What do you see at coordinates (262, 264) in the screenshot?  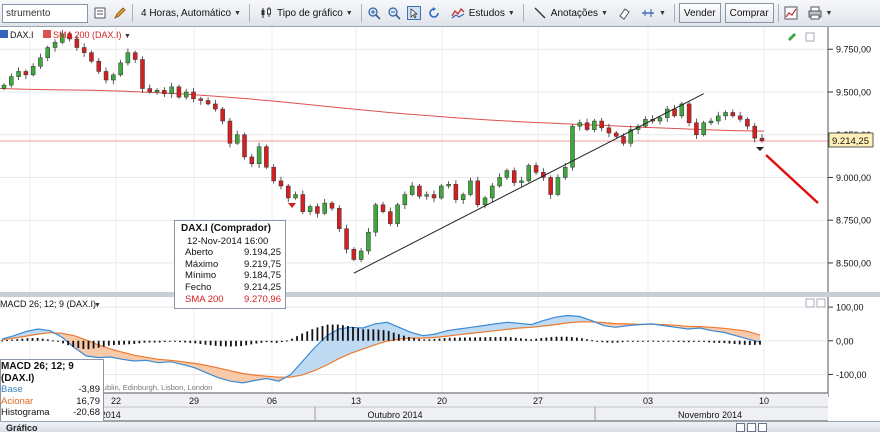 I see `tooltip-value: 9.219,75` at bounding box center [262, 264].